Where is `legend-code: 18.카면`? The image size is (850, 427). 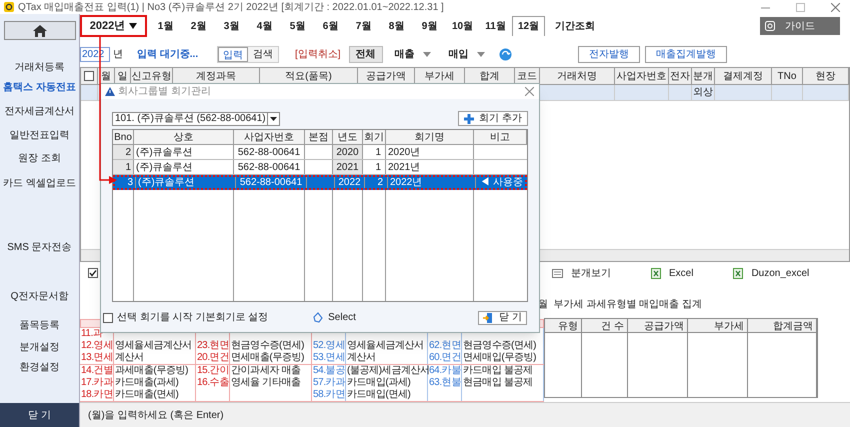 legend-code: 18.카면 is located at coordinates (97, 395).